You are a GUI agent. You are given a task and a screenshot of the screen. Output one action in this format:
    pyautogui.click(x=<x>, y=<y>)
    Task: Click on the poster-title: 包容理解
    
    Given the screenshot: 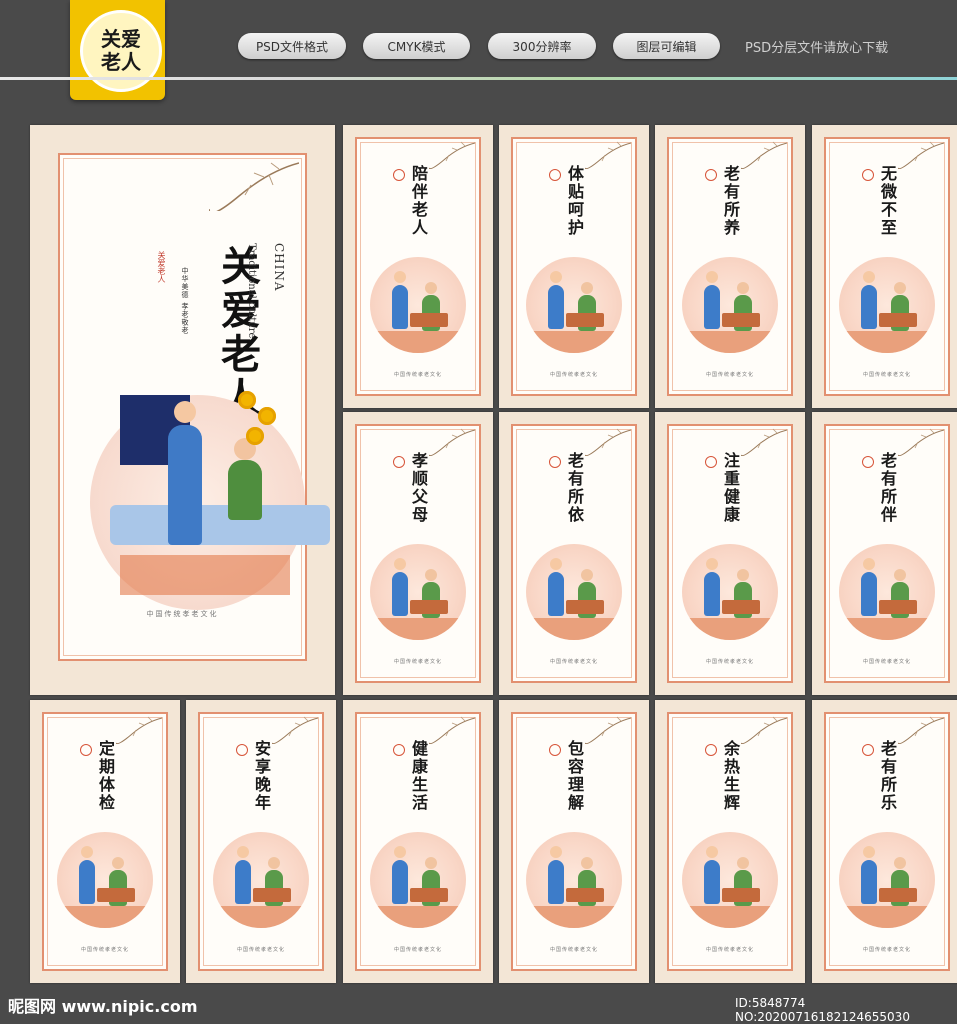 What is the action you would take?
    pyautogui.click(x=574, y=776)
    